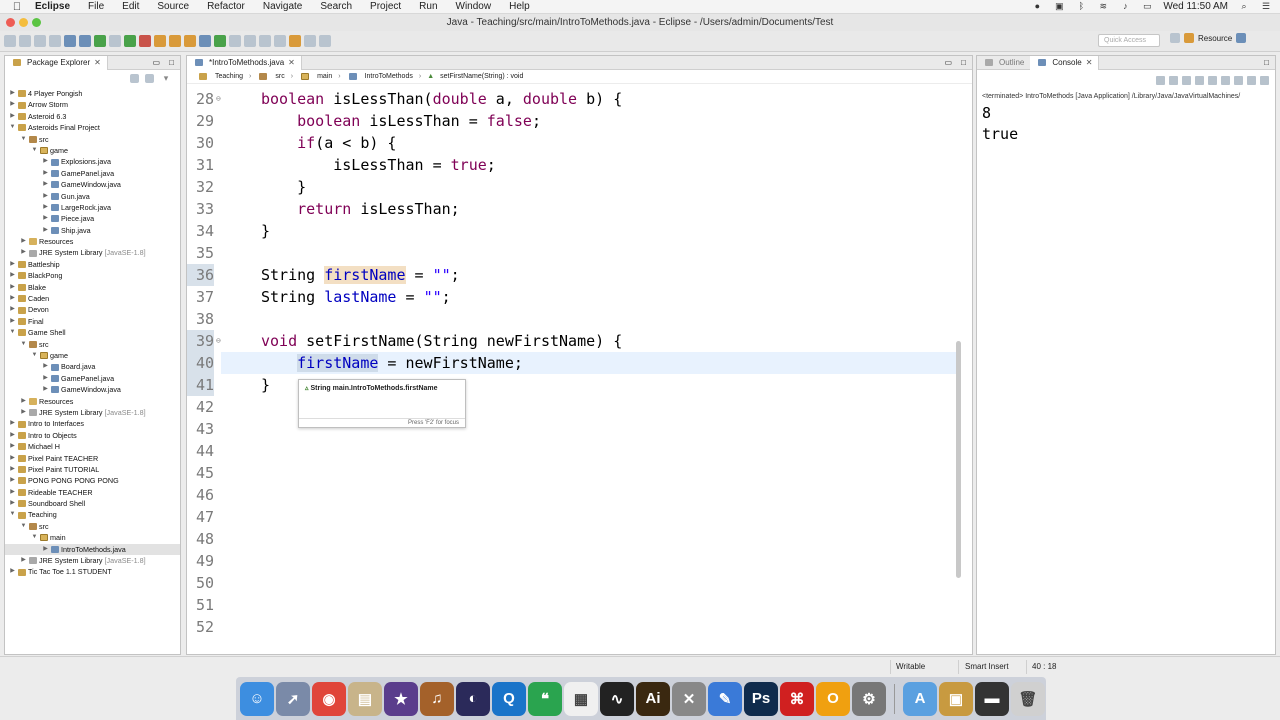 This screenshot has height=720, width=1280. What do you see at coordinates (250, 41) in the screenshot?
I see `whitespace-icon` at bounding box center [250, 41].